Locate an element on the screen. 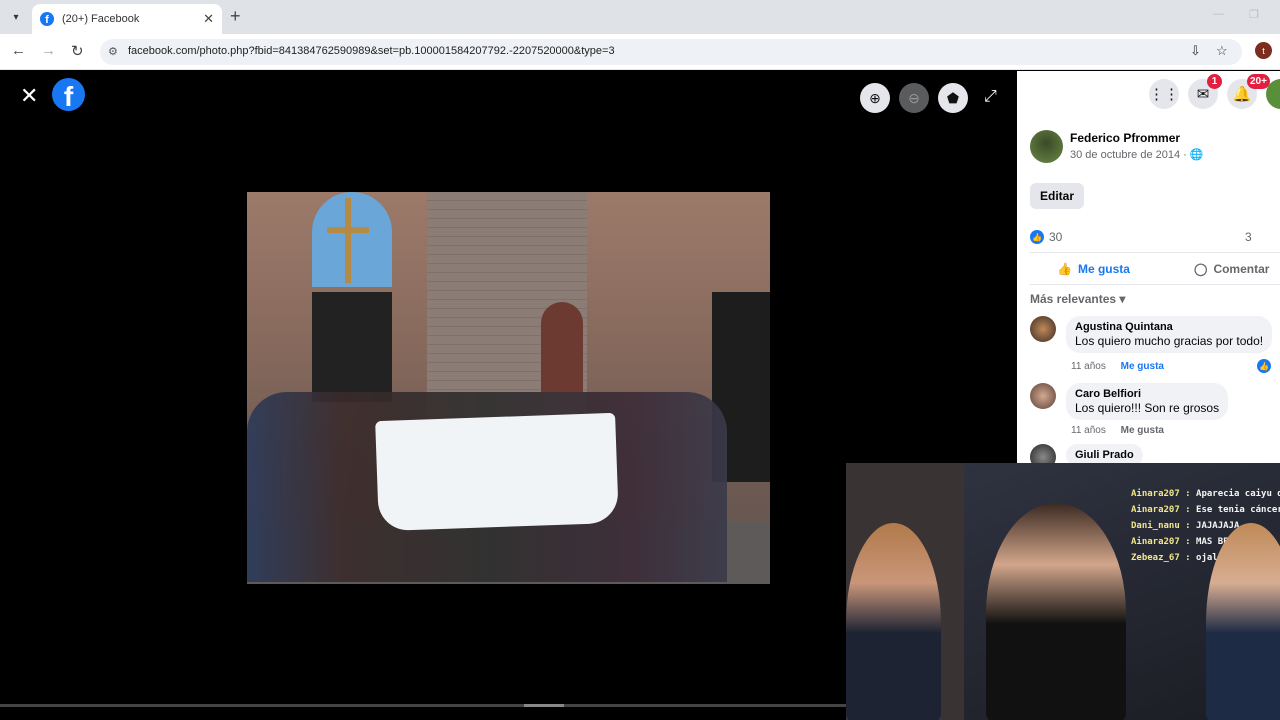 This screenshot has height=720, width=1280. chat-message: Ainara207 : Aparecia caiyu de la r is located at coordinates (1205, 494).